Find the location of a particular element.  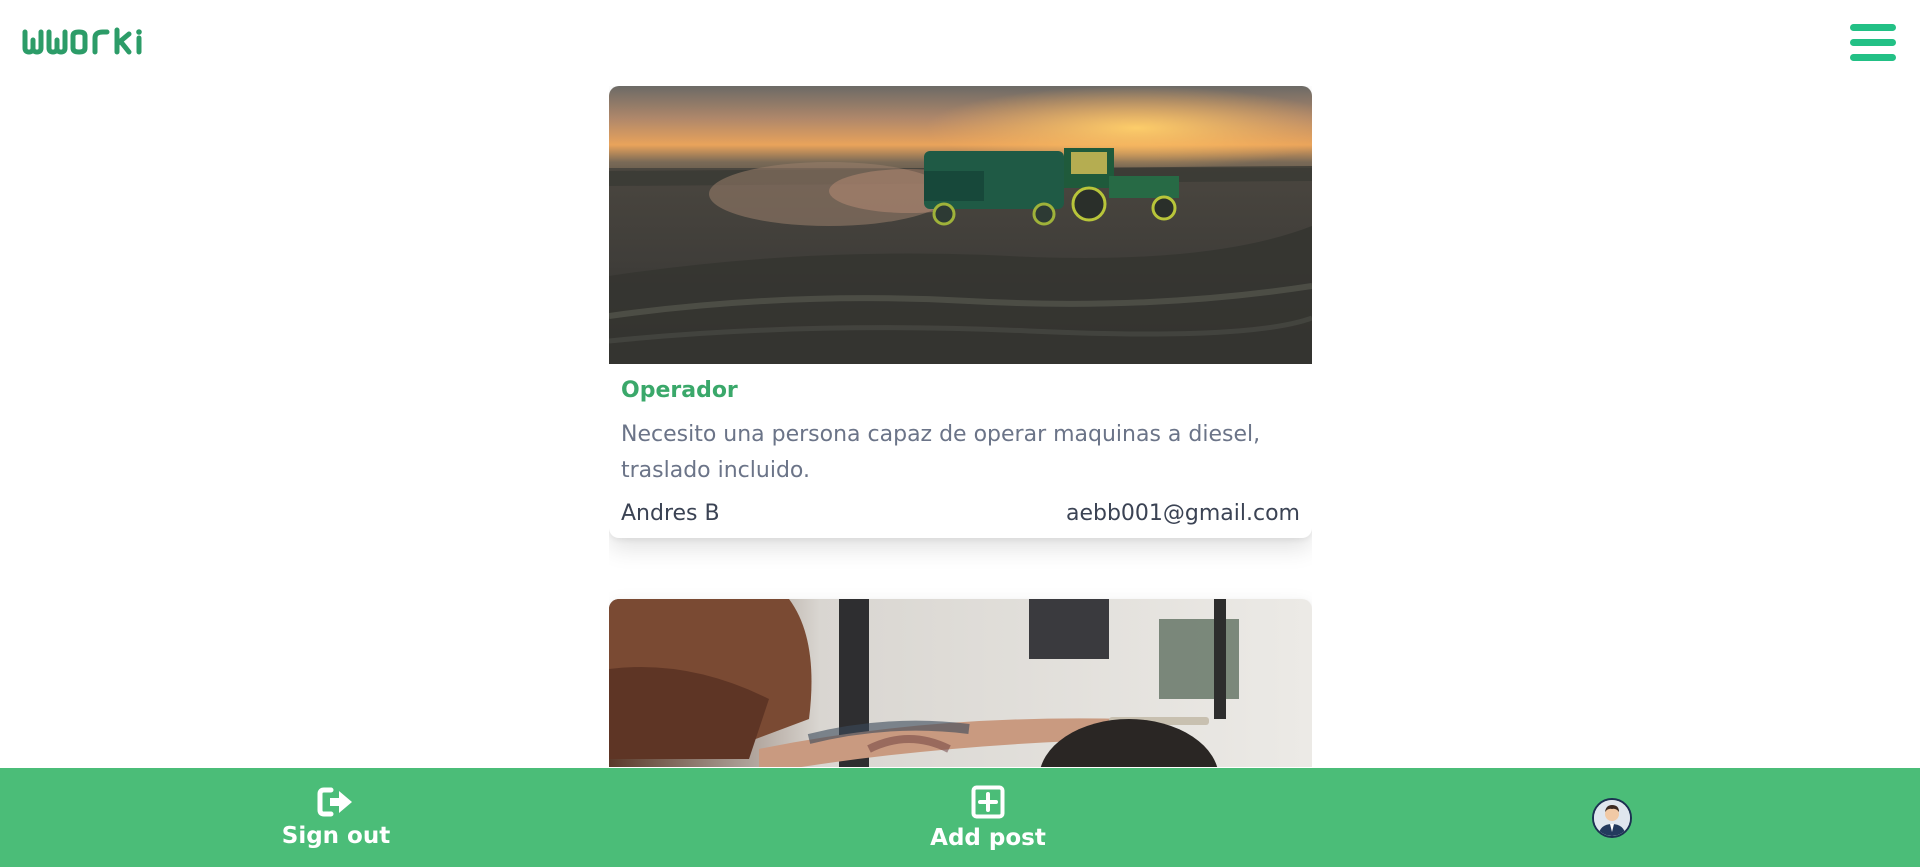

post-title: Operador is located at coordinates (679, 390).